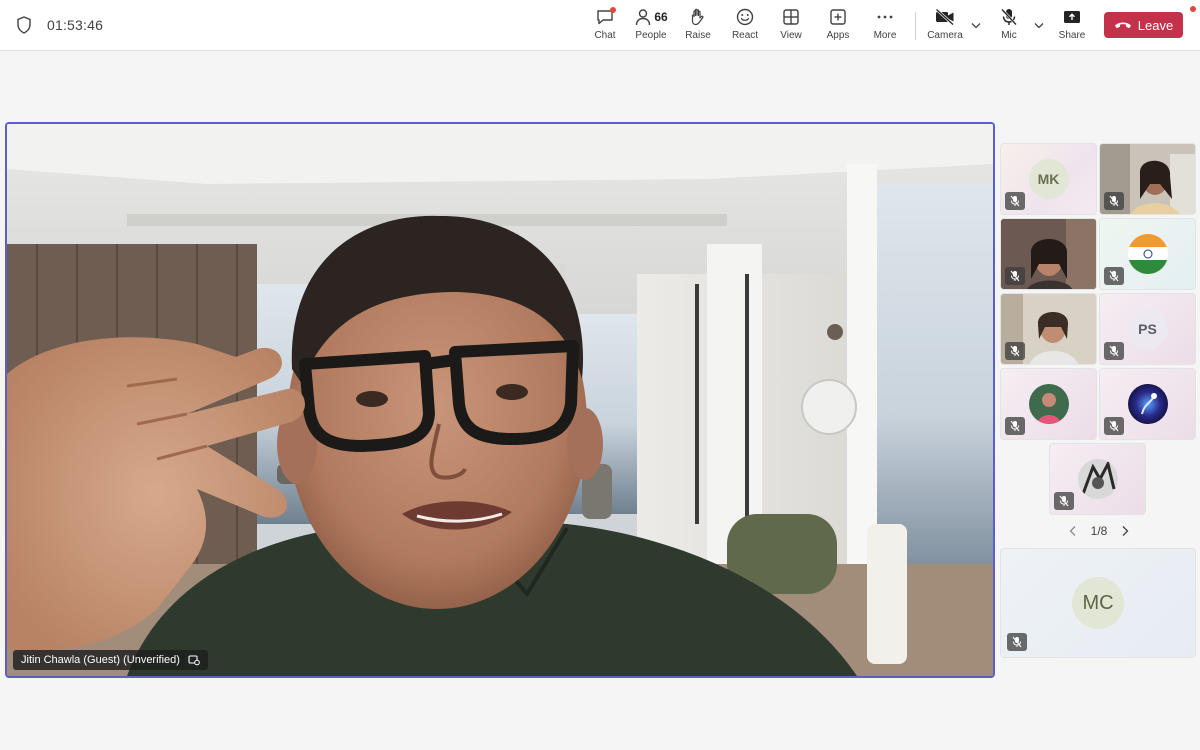 The image size is (1200, 750). Describe the element at coordinates (1073, 531) in the screenshot. I see `previous-page-chevron-icon` at that location.